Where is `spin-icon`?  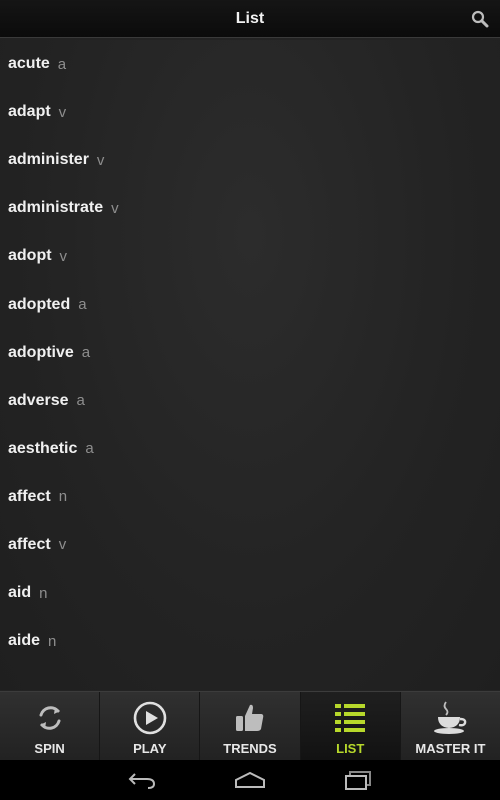
spin-icon is located at coordinates (50, 718).